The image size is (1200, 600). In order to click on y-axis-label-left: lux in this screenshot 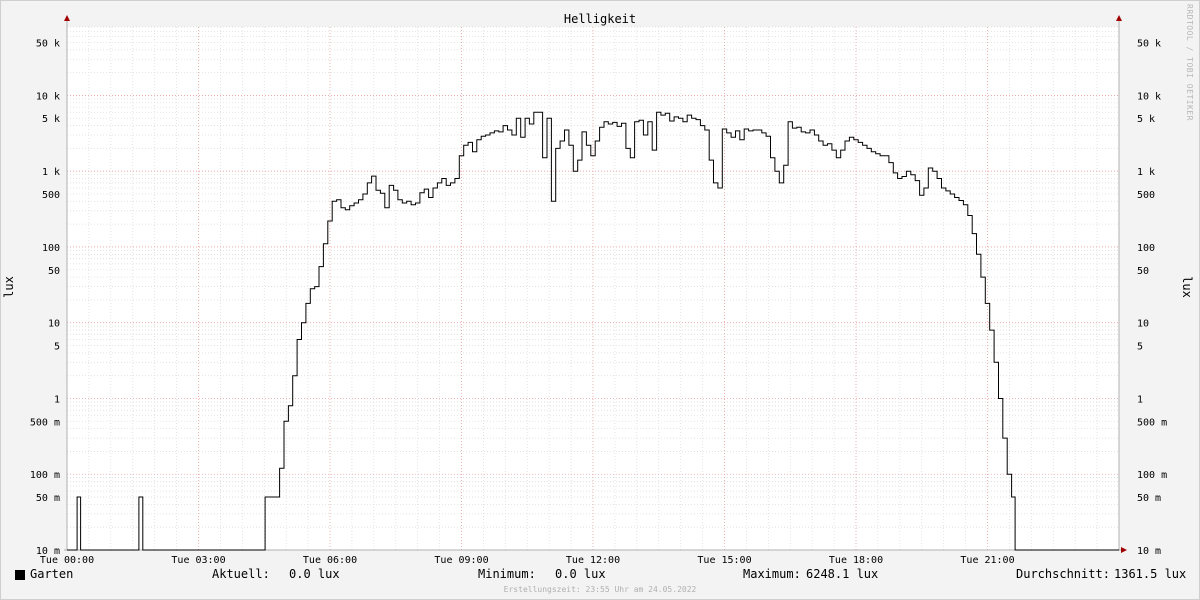, I will do `click(9, 287)`.